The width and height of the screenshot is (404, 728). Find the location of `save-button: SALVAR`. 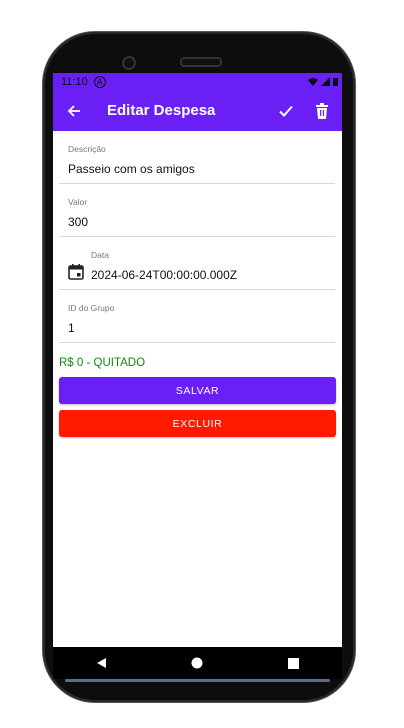

save-button: SALVAR is located at coordinates (197, 390).